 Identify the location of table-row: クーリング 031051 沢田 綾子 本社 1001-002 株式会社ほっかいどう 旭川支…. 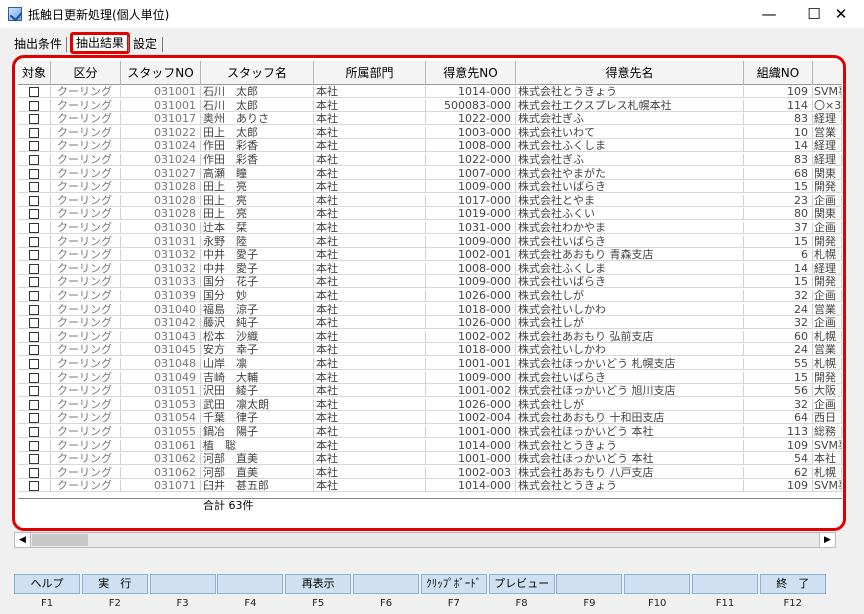
(430, 391).